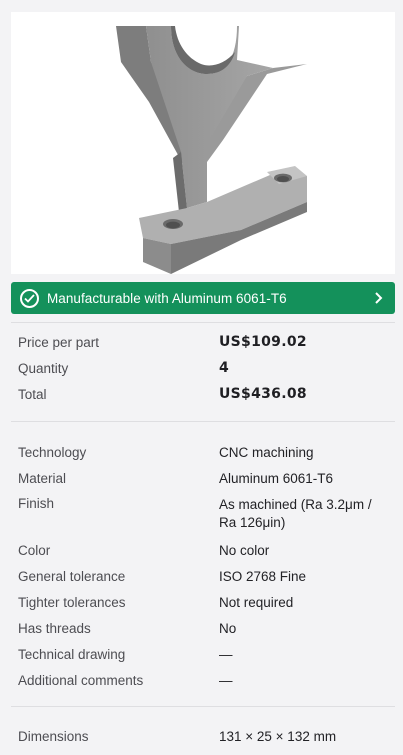  What do you see at coordinates (36, 503) in the screenshot?
I see `row-label: Finish` at bounding box center [36, 503].